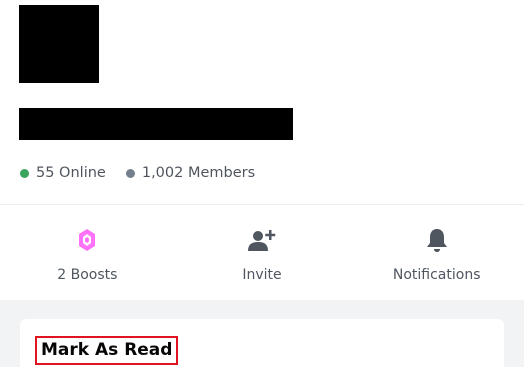 The image size is (524, 379). What do you see at coordinates (87, 240) in the screenshot?
I see `boost-gem-icon` at bounding box center [87, 240].